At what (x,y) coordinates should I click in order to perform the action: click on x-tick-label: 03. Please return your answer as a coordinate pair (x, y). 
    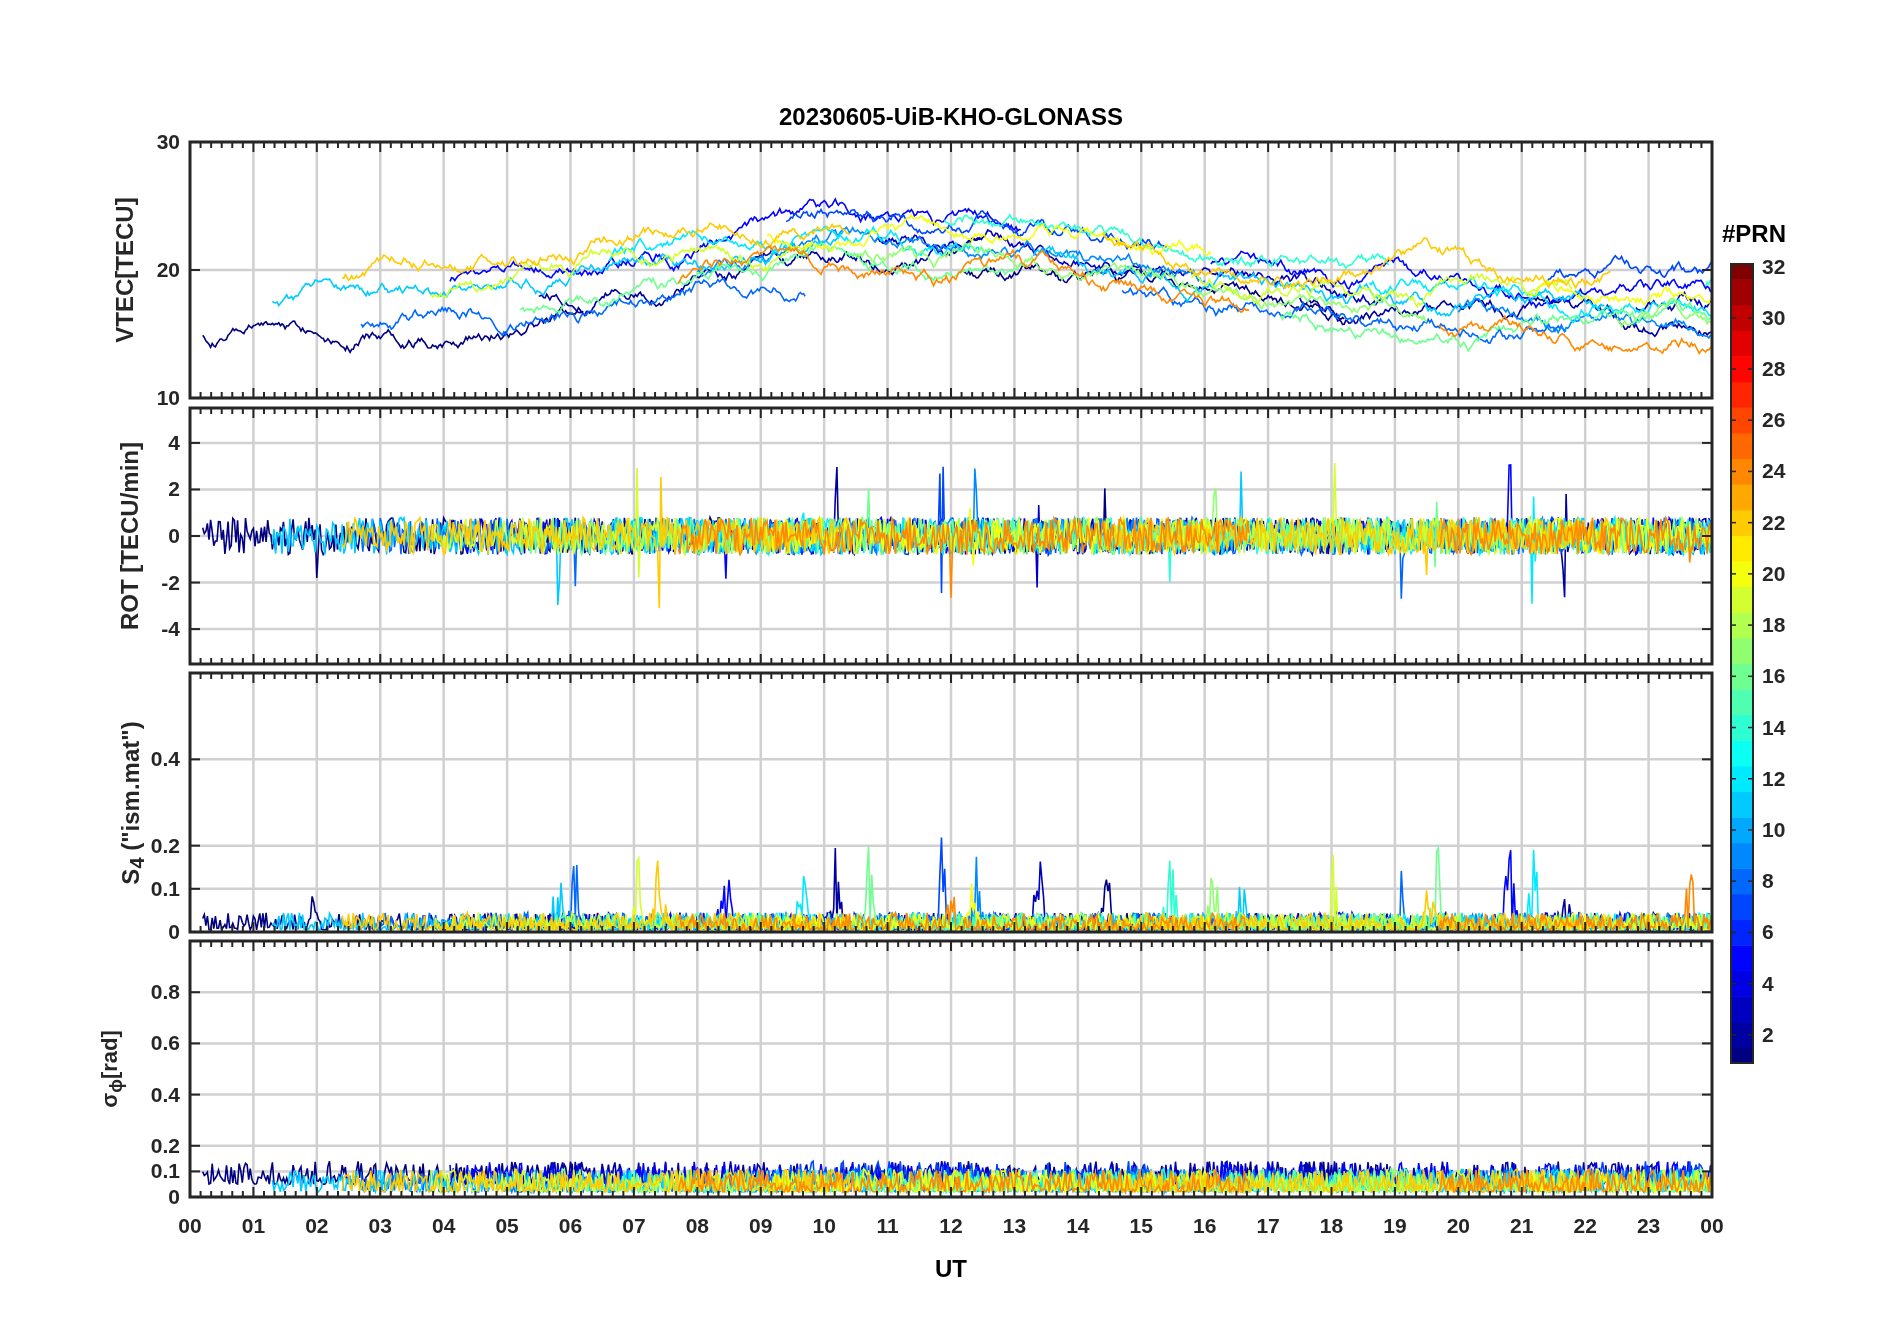
    Looking at the image, I should click on (380, 1225).